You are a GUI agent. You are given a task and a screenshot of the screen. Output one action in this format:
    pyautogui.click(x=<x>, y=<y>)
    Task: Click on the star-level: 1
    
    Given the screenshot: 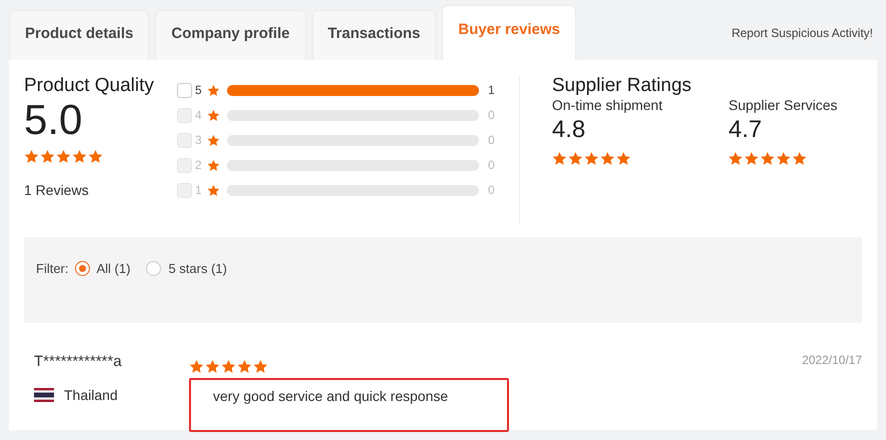 What is the action you would take?
    pyautogui.click(x=199, y=190)
    